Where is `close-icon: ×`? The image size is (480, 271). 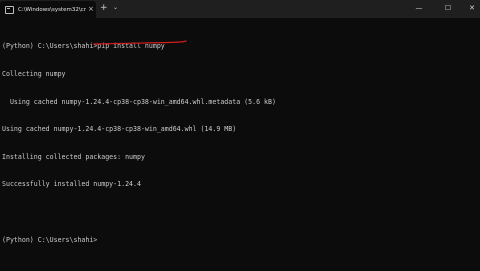
close-icon: × is located at coordinates (91, 9).